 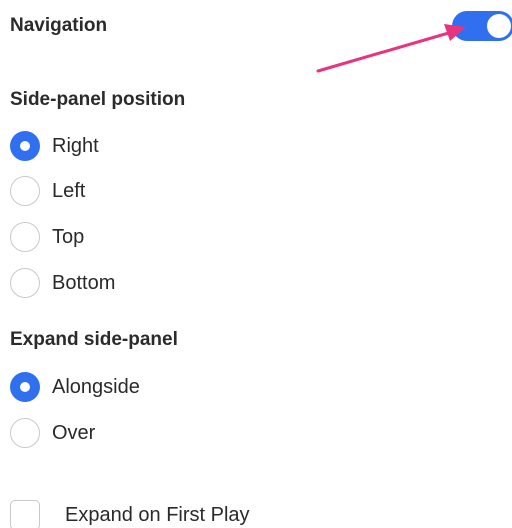 I want to click on radio-option-top: Top, so click(x=47, y=237).